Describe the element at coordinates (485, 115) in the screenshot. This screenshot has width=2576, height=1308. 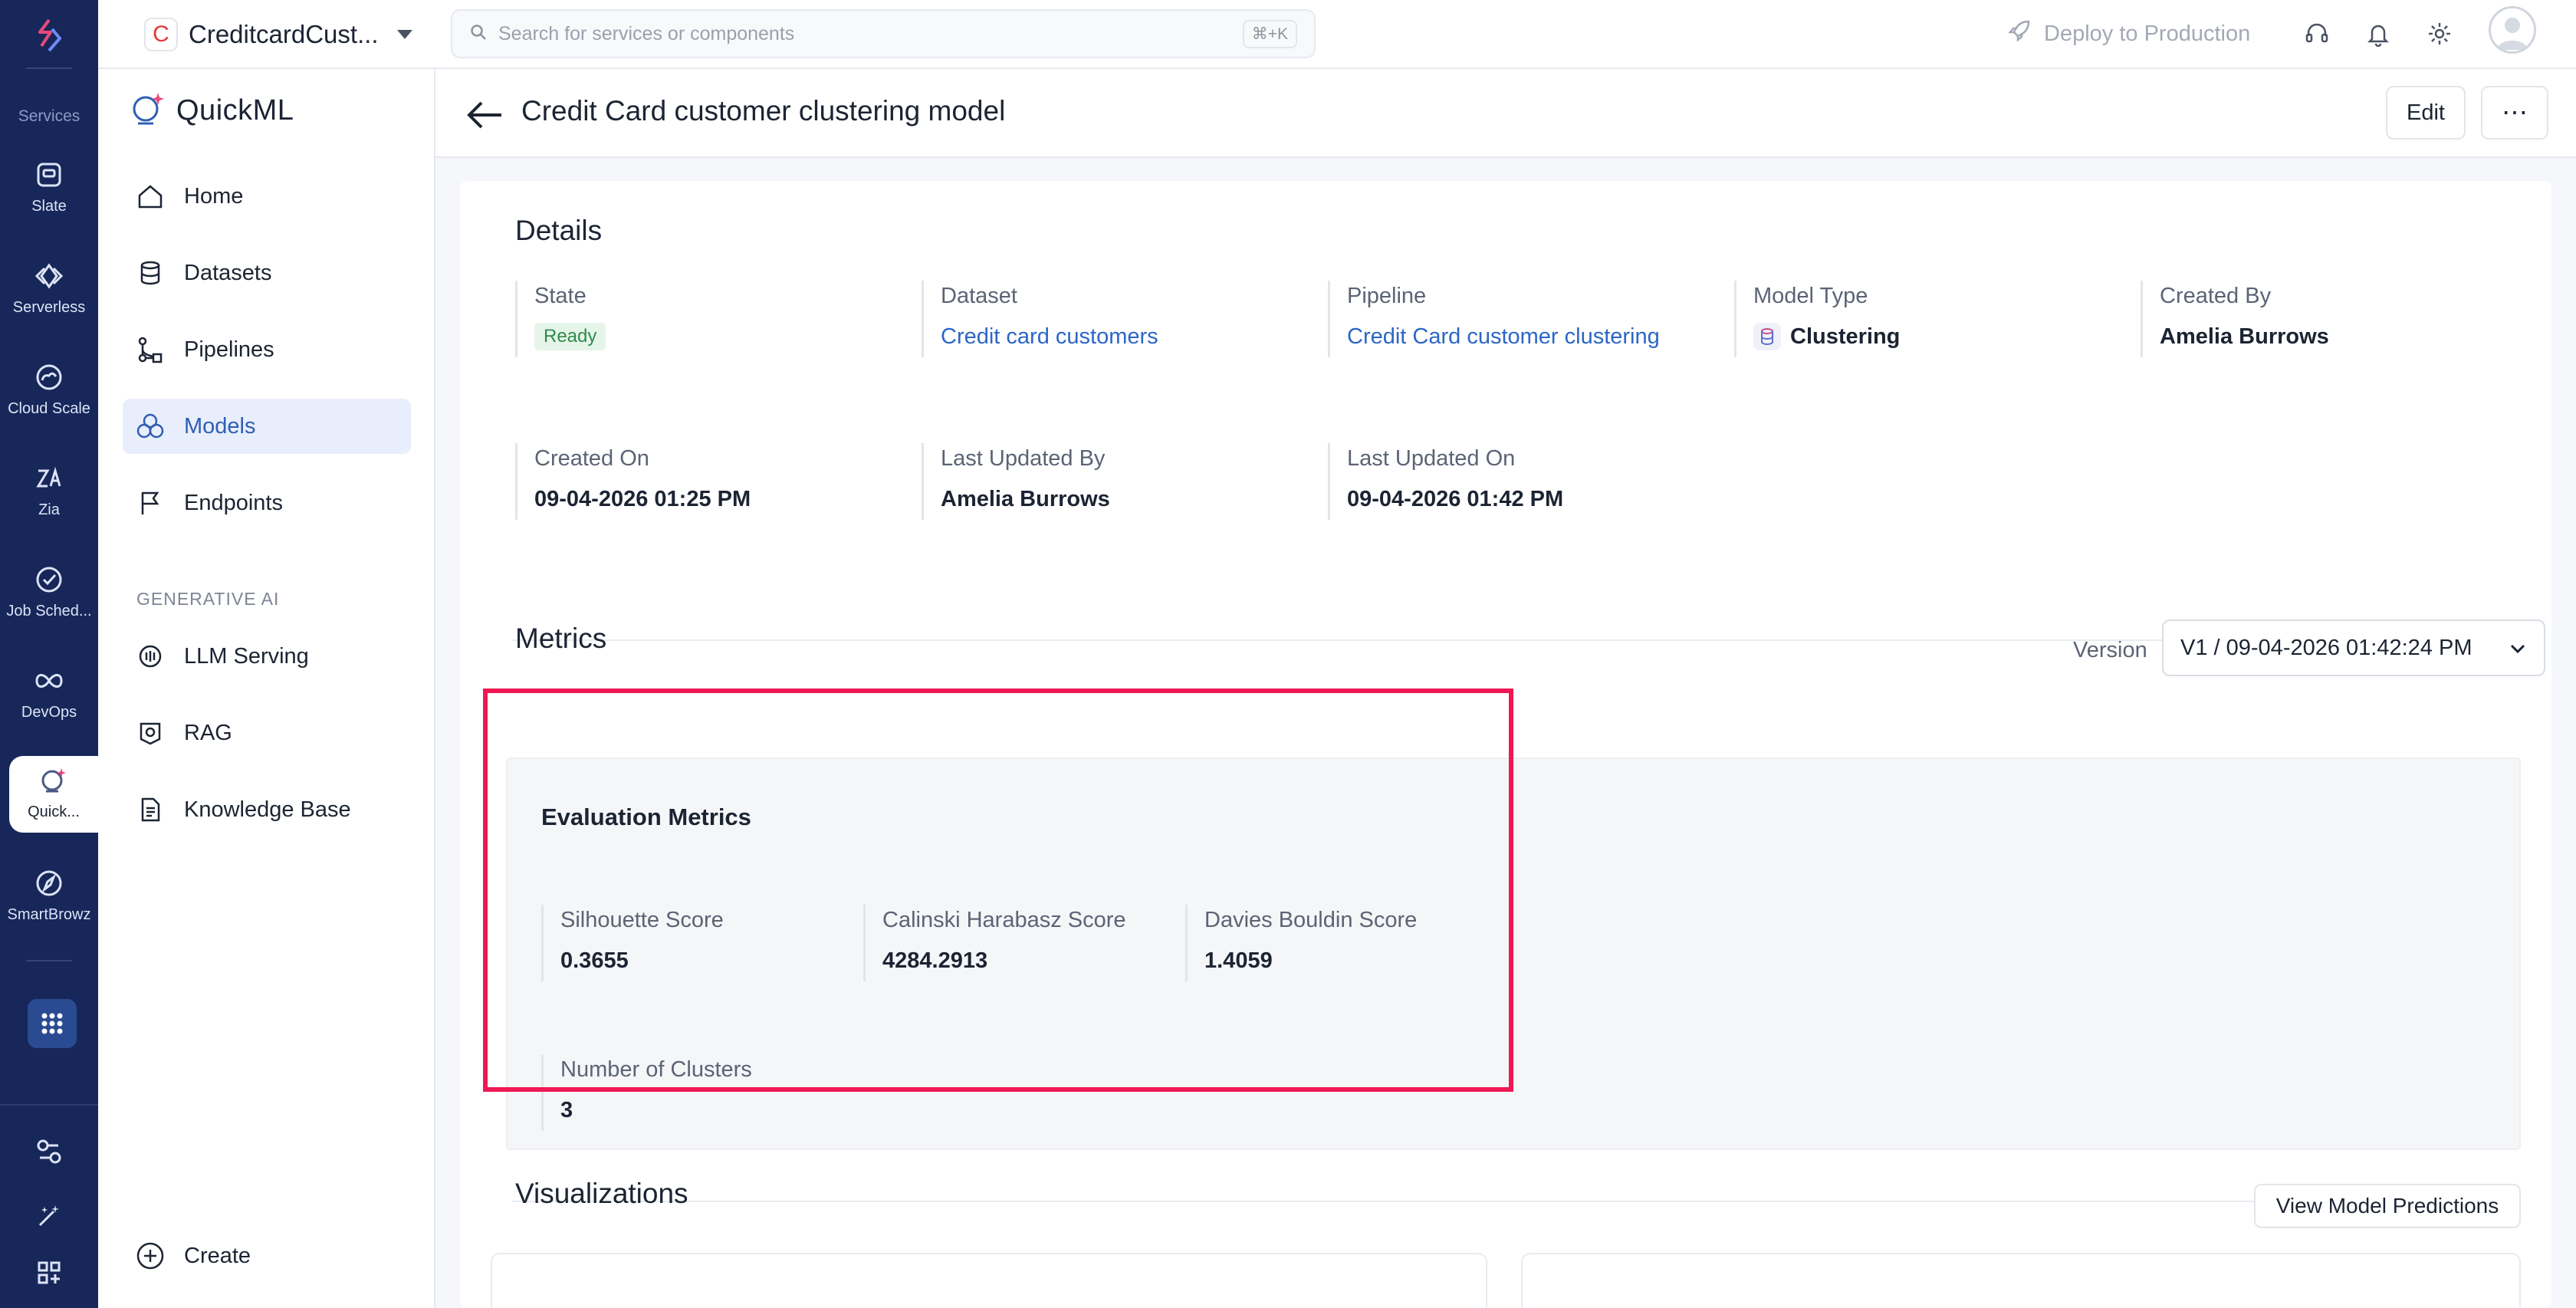
I see `back-arrow-icon` at that location.